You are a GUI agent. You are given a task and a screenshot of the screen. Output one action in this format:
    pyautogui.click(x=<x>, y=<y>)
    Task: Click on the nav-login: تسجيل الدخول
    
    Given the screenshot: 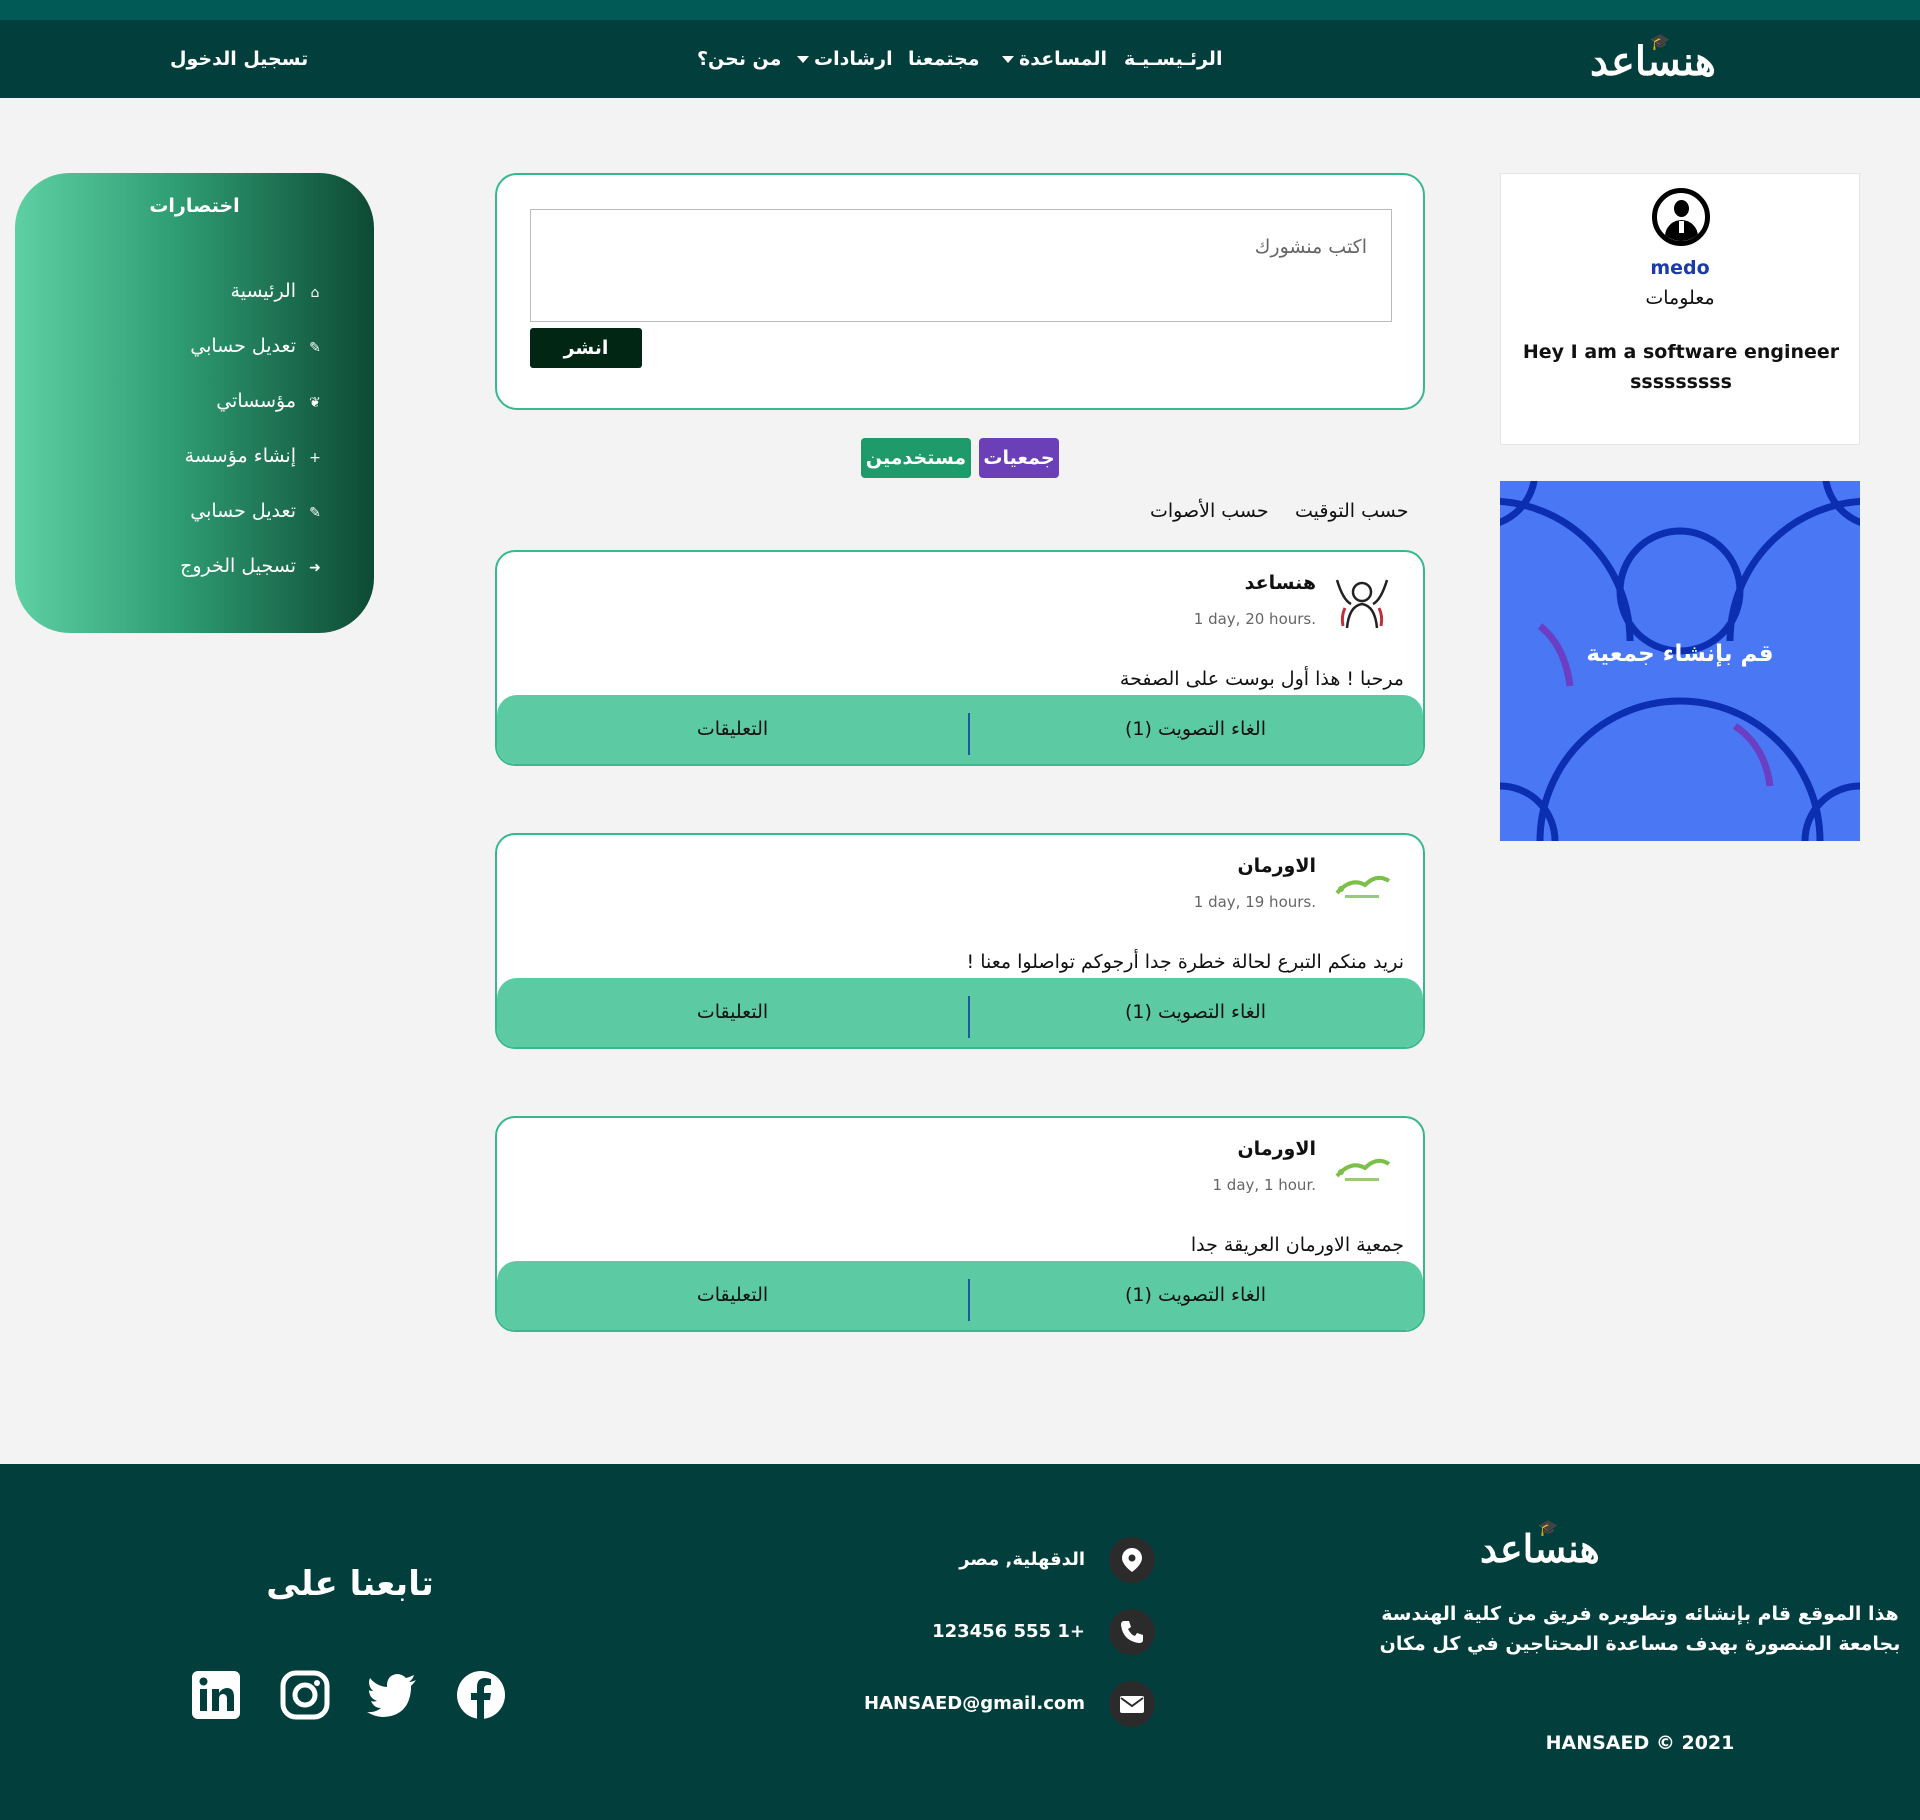 What is the action you would take?
    pyautogui.click(x=239, y=59)
    